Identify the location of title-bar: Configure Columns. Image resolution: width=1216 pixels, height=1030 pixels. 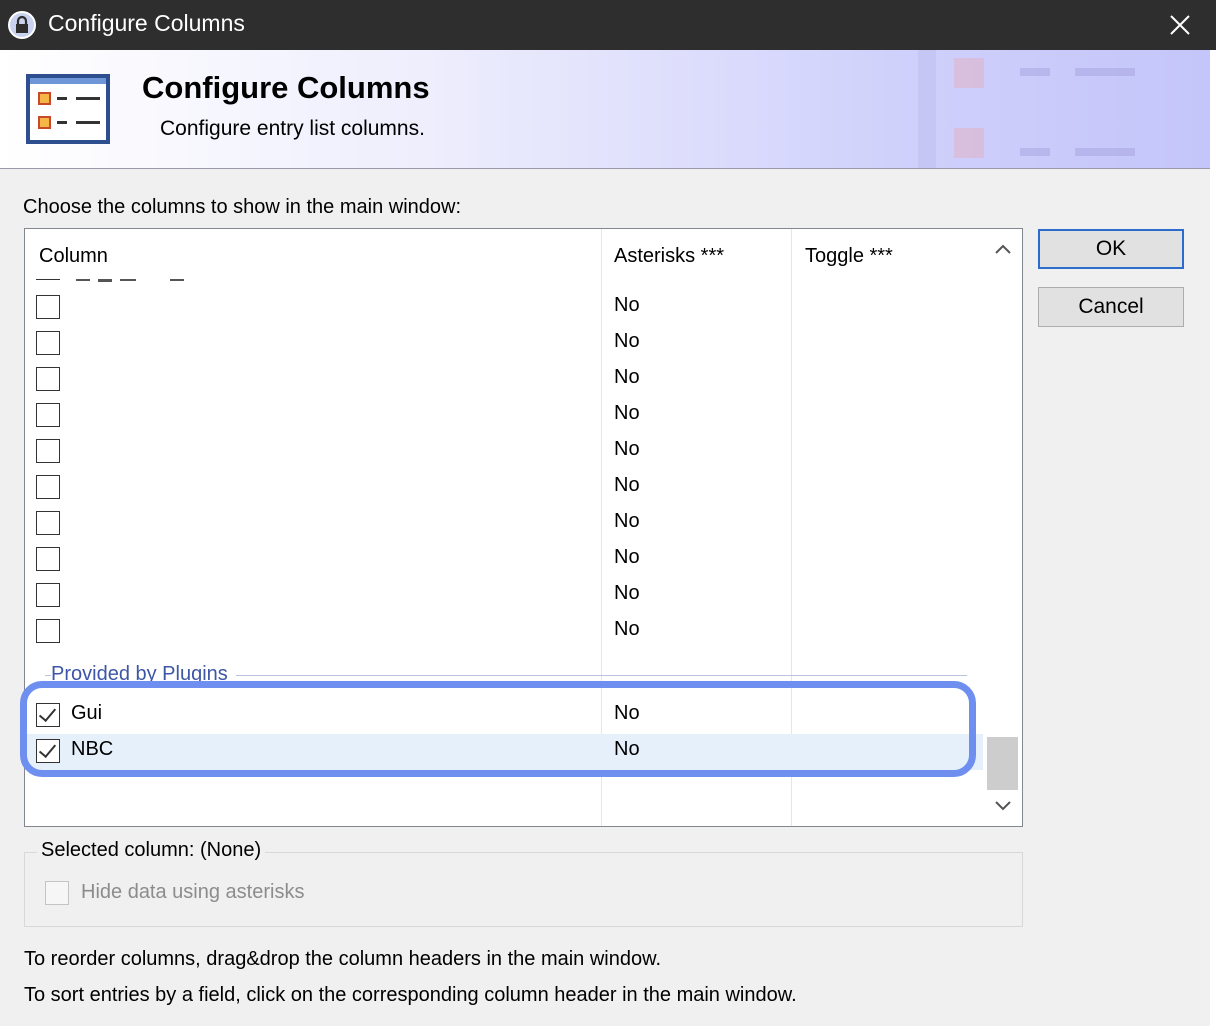
(608, 25).